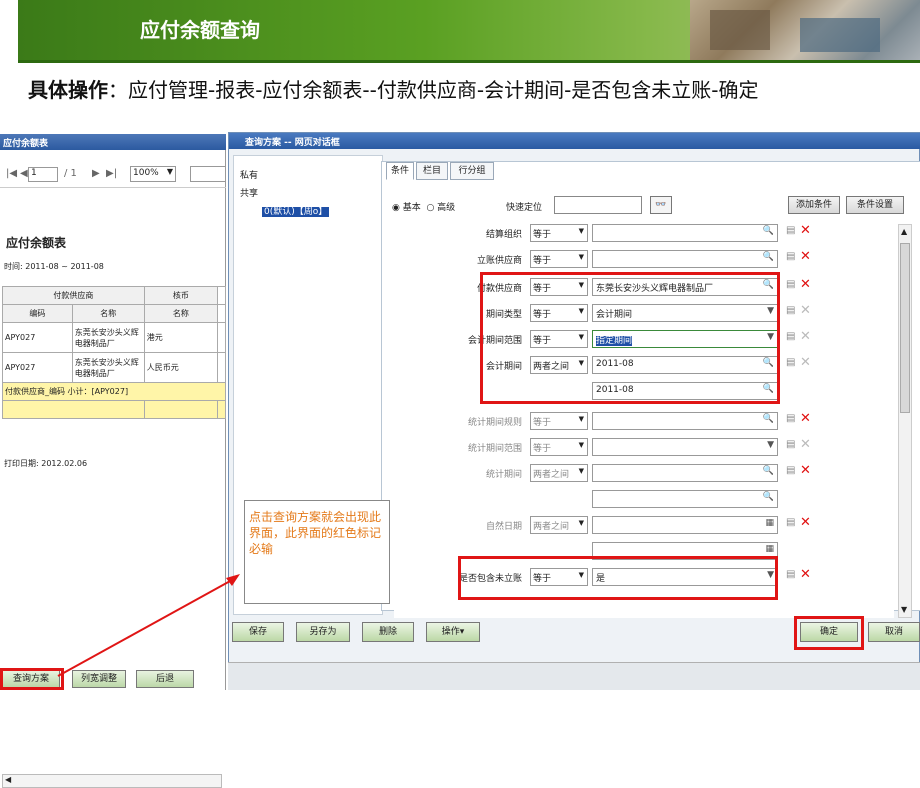  I want to click on last-page-icon: ▶|, so click(111, 173).